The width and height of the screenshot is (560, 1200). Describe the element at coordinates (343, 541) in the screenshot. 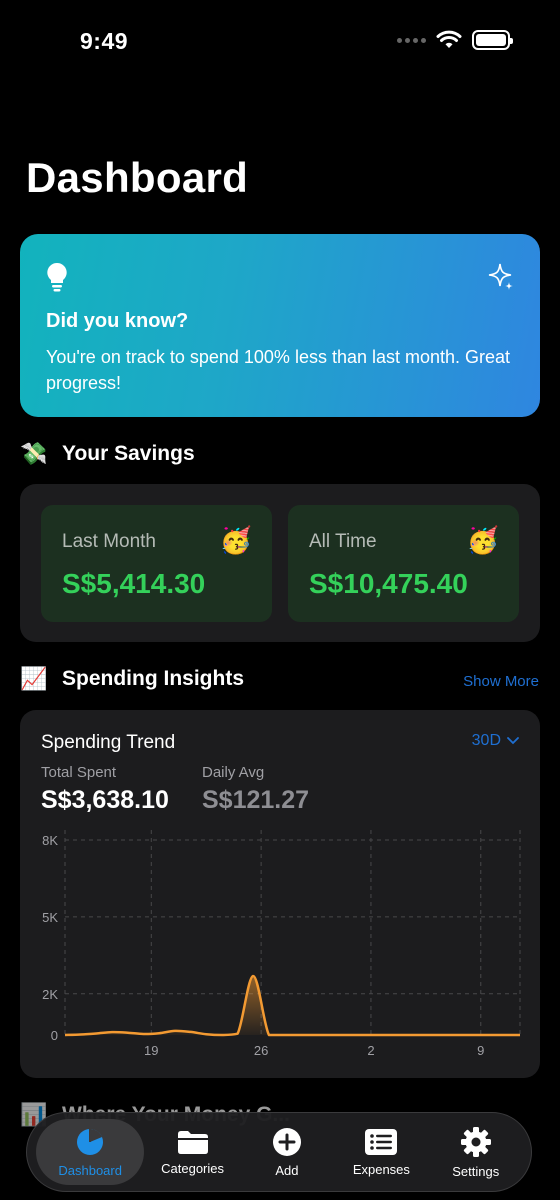

I see `saving-label: All Time` at that location.